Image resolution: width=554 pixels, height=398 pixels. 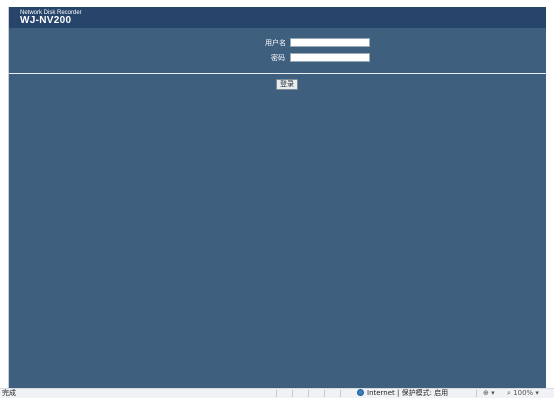 I want to click on model-name: WJ-NV200, so click(x=46, y=20).